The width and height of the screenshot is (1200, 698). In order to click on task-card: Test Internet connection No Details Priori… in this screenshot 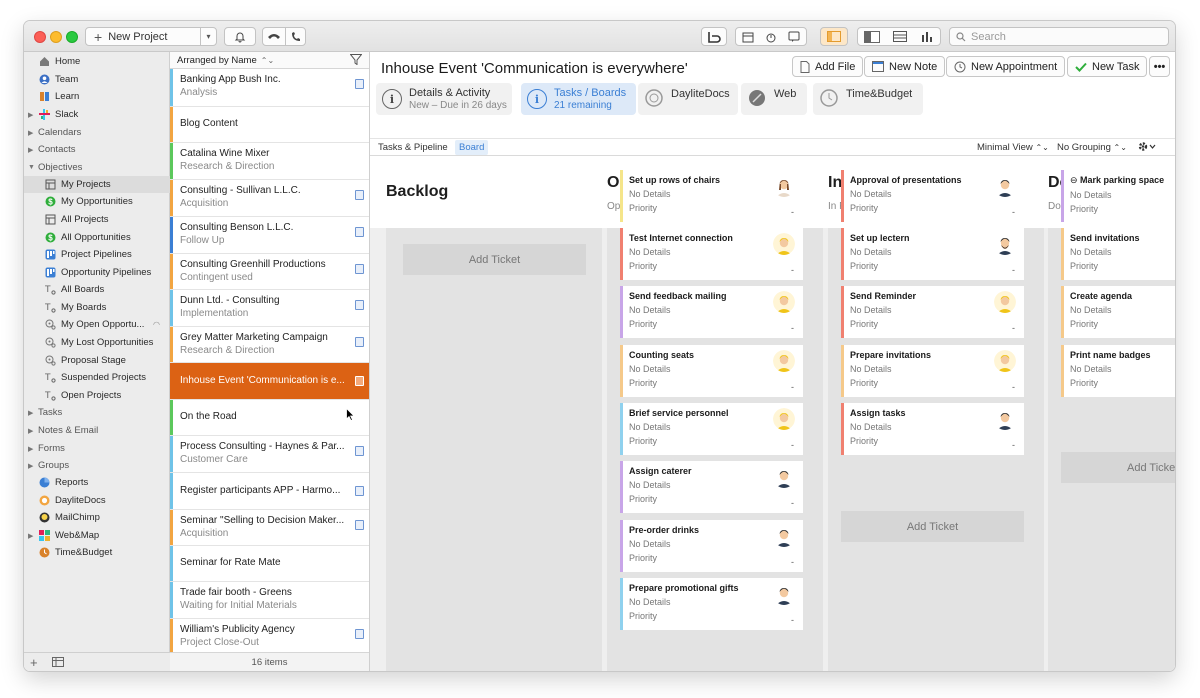, I will do `click(711, 254)`.